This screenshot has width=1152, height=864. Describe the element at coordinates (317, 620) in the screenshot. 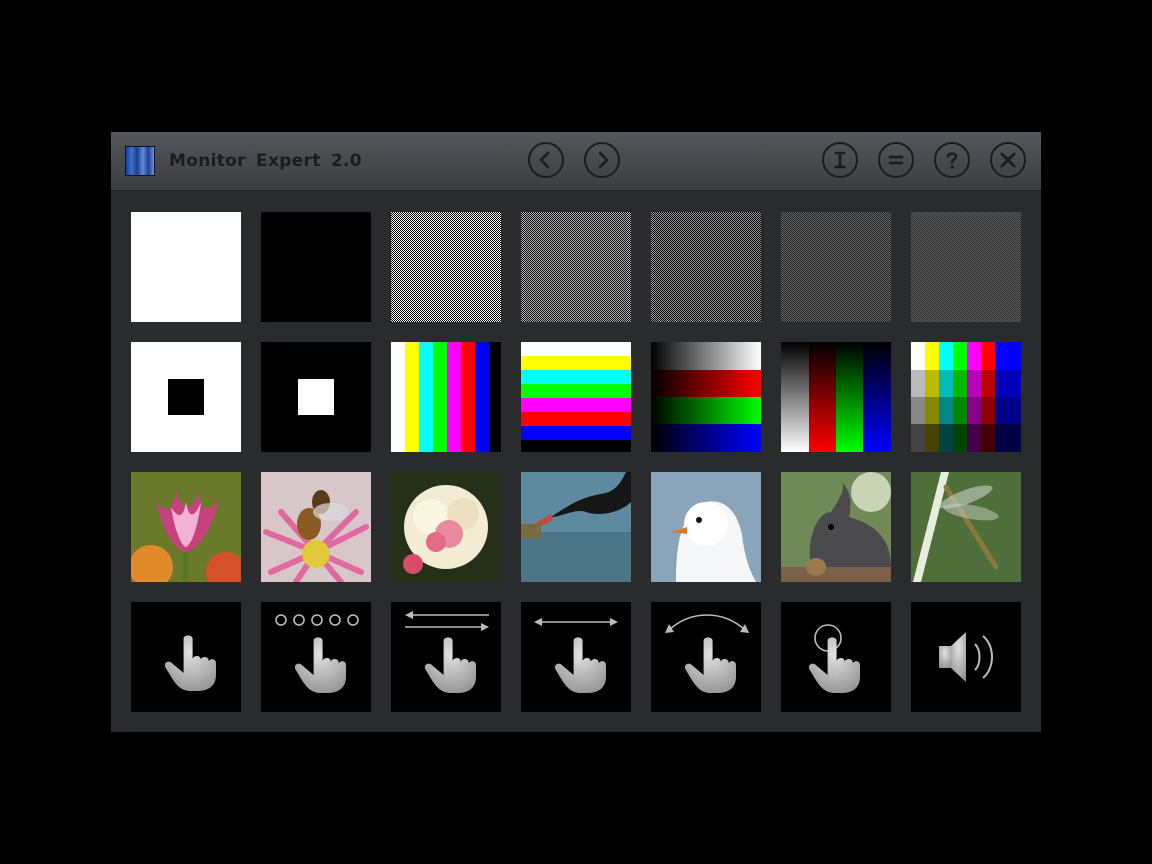

I see `touch-dots-icon` at that location.